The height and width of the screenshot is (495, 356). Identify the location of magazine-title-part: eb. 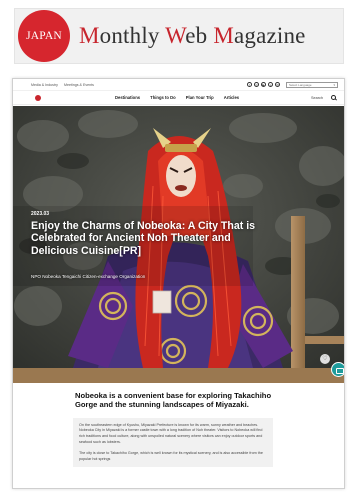
(199, 35).